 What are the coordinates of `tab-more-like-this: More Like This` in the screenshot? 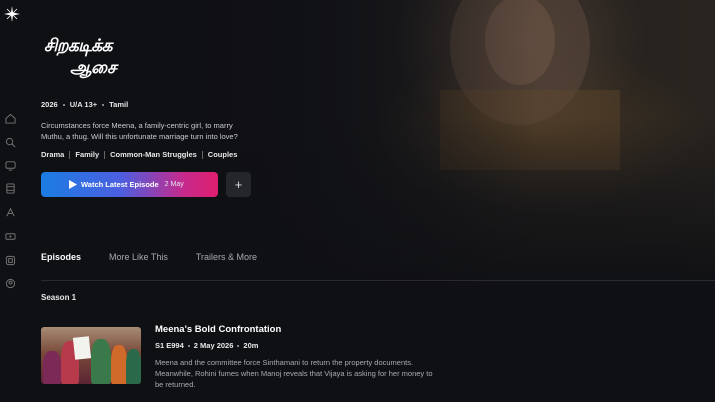 It's located at (138, 257).